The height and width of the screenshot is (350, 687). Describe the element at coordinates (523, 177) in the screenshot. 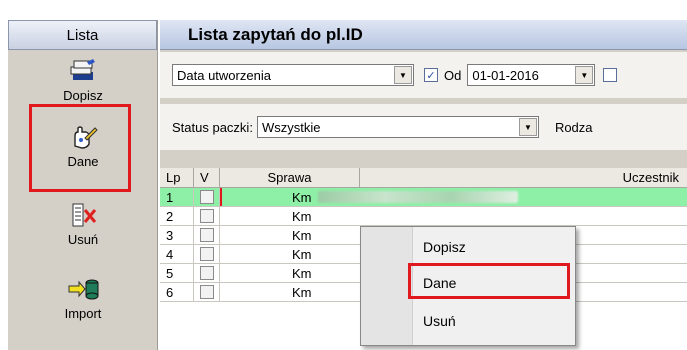

I see `col-uczestnik: Uczestnik` at that location.